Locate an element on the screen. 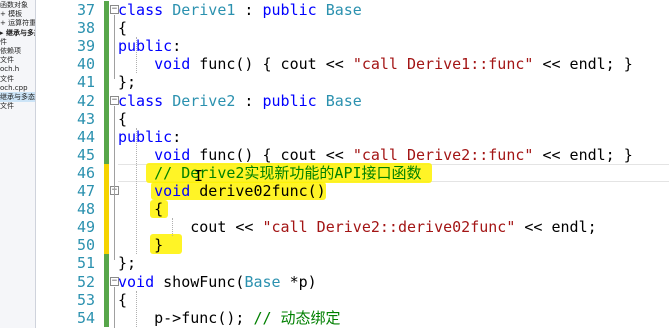 The height and width of the screenshot is (328, 669). line-number: 48 is located at coordinates (85, 209).